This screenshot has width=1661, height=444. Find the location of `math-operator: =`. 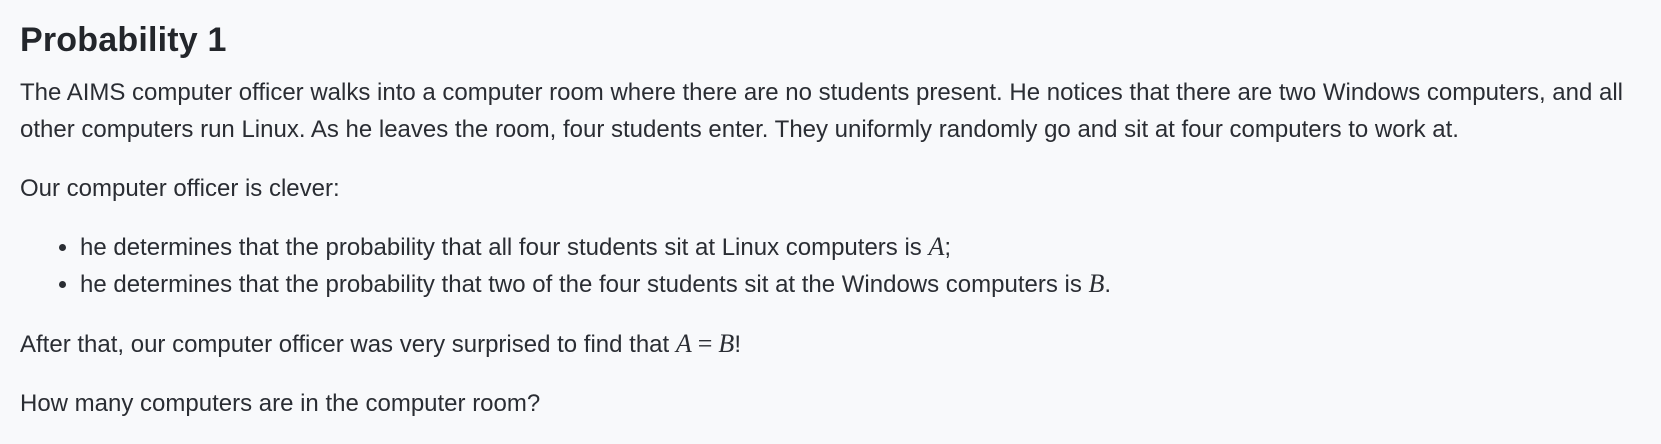

math-operator: = is located at coordinates (705, 344).